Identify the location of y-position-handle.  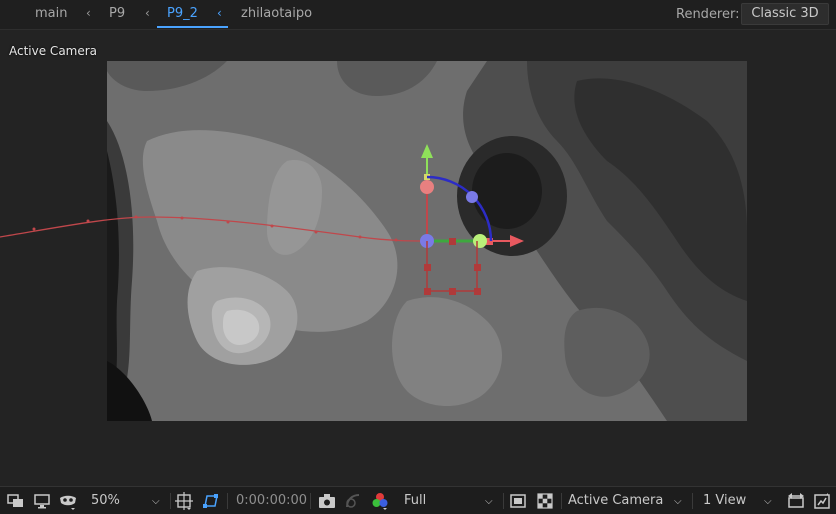
(427, 187).